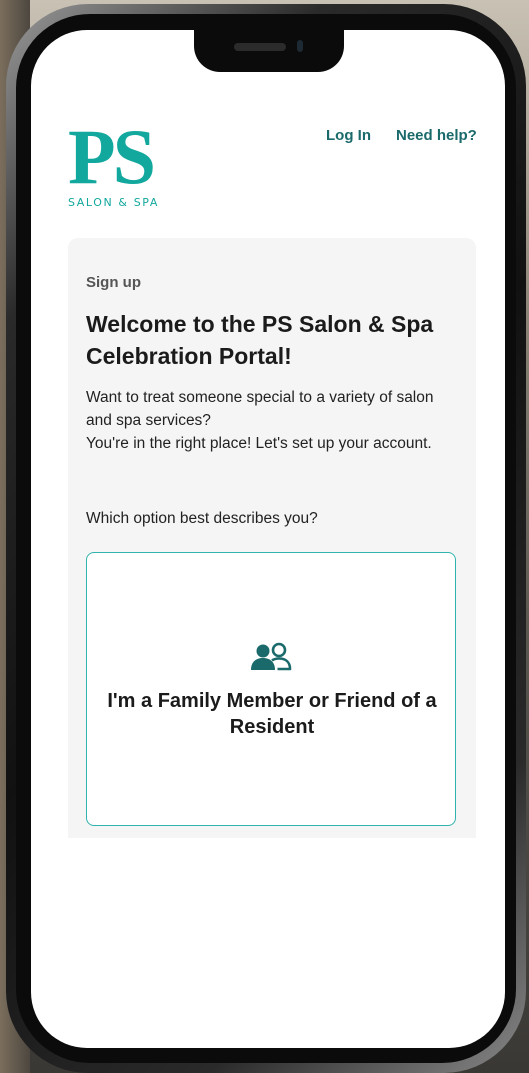 This screenshot has width=529, height=1073. What do you see at coordinates (202, 518) in the screenshot?
I see `option-question: Which option best describes you?` at bounding box center [202, 518].